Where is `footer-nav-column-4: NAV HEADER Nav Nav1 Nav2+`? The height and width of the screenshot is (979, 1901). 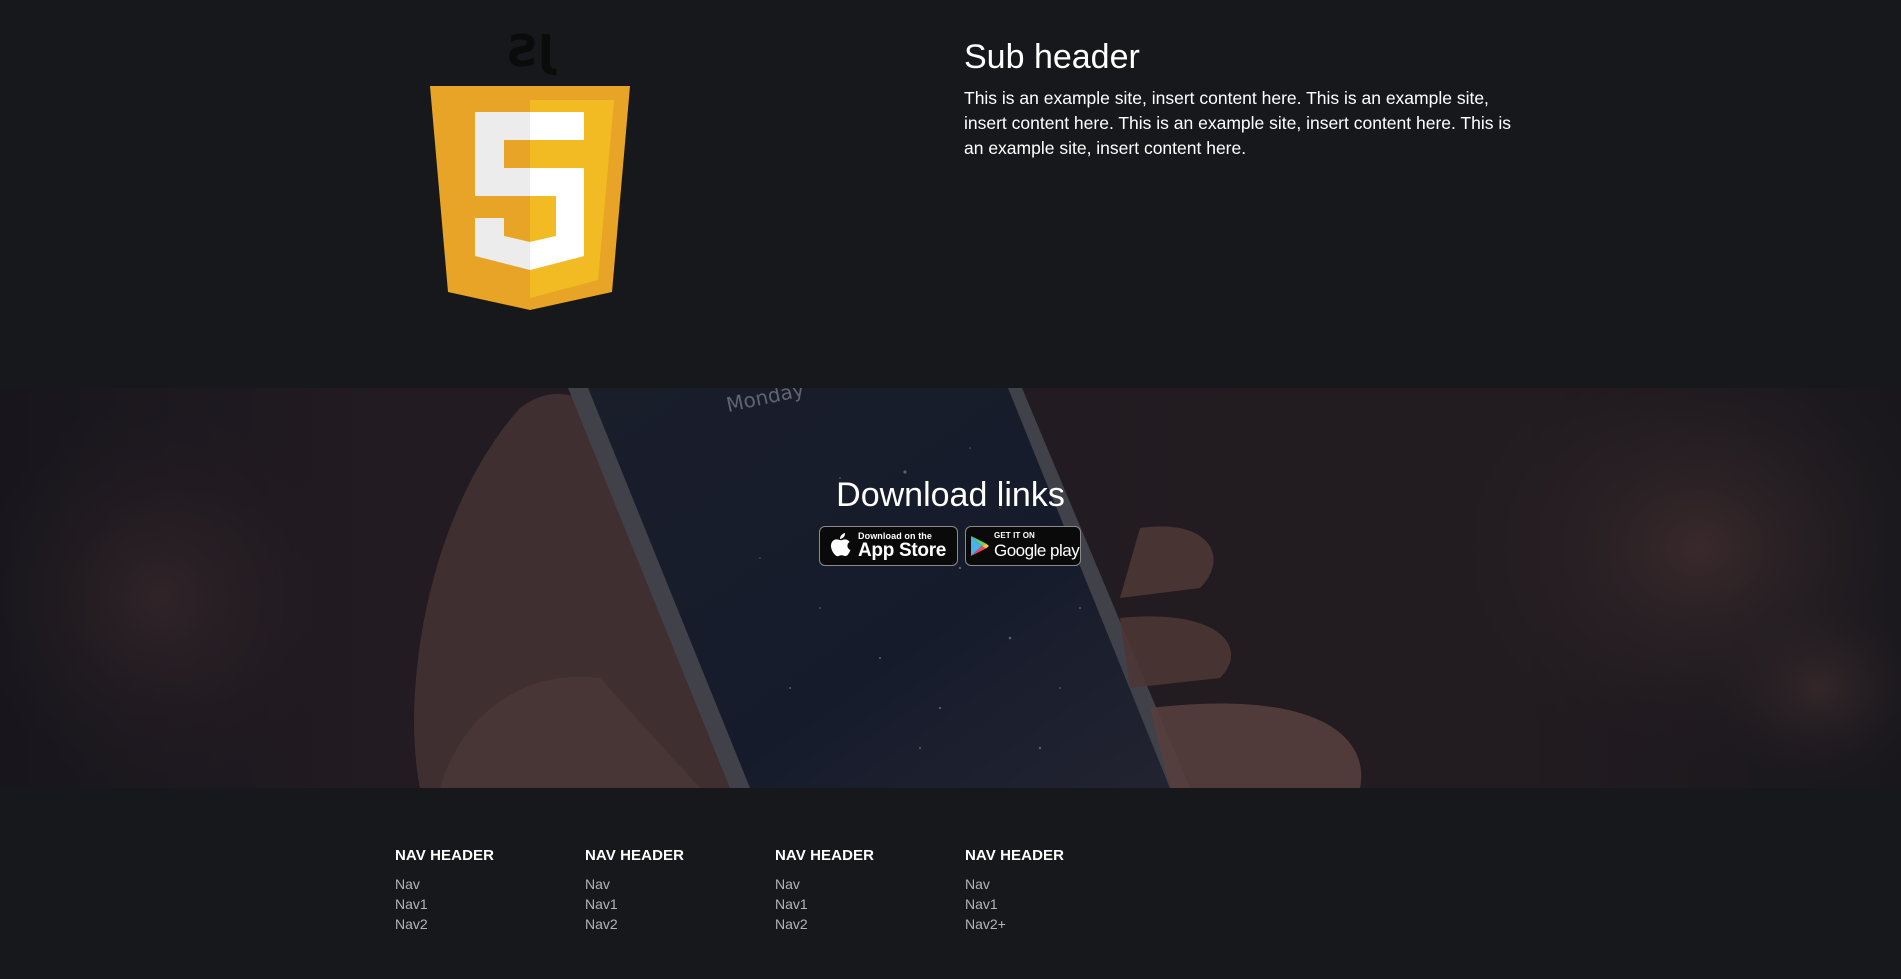 footer-nav-column-4: NAV HEADER Nav Nav1 Nav2+ is located at coordinates (1055, 890).